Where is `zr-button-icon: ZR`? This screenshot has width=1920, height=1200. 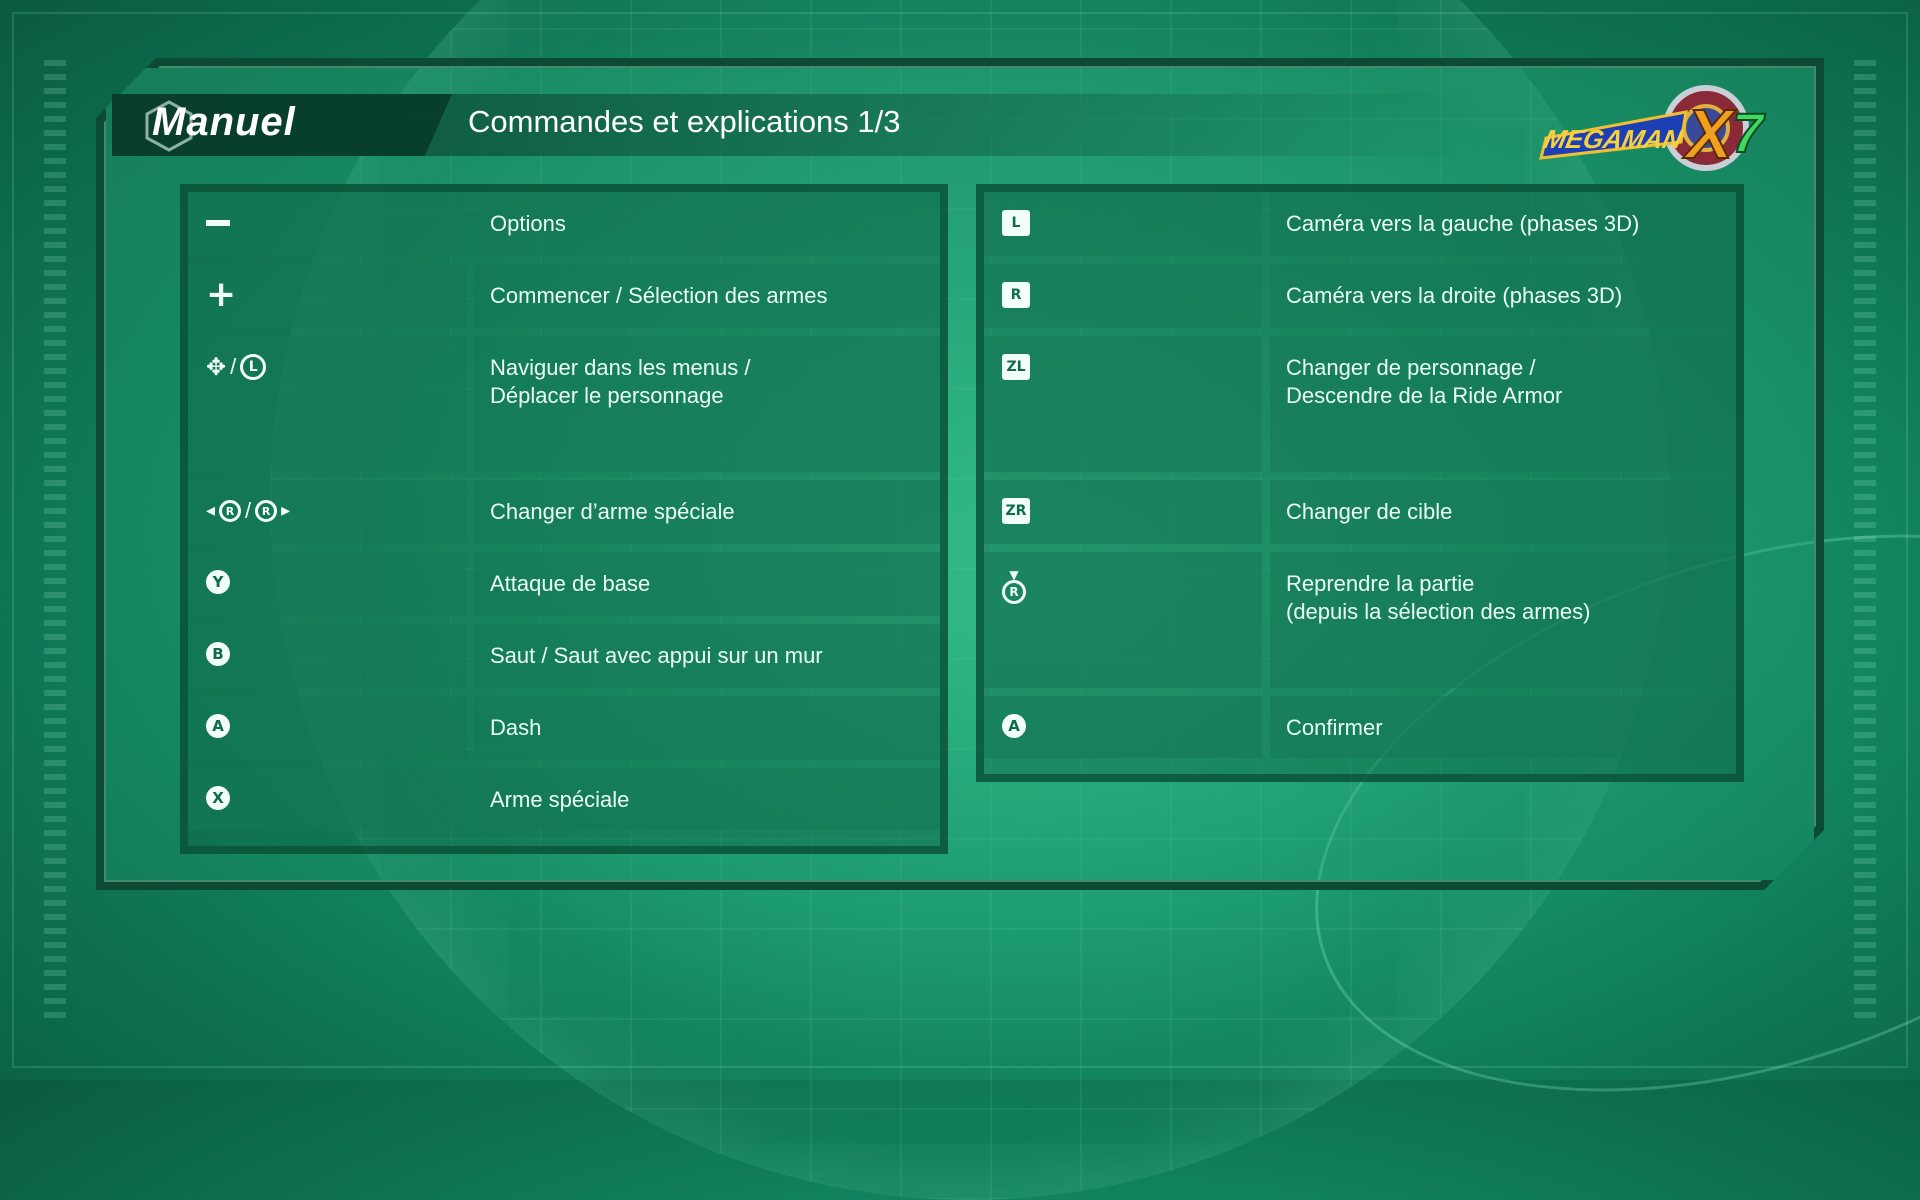 zr-button-icon: ZR is located at coordinates (1016, 511).